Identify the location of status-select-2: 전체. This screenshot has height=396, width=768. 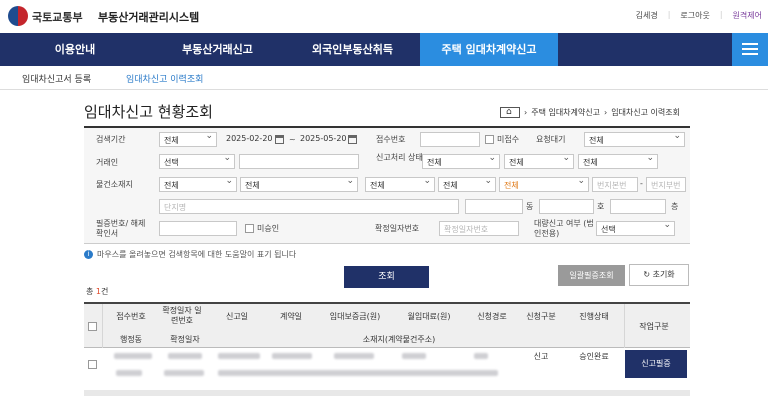
(539, 161).